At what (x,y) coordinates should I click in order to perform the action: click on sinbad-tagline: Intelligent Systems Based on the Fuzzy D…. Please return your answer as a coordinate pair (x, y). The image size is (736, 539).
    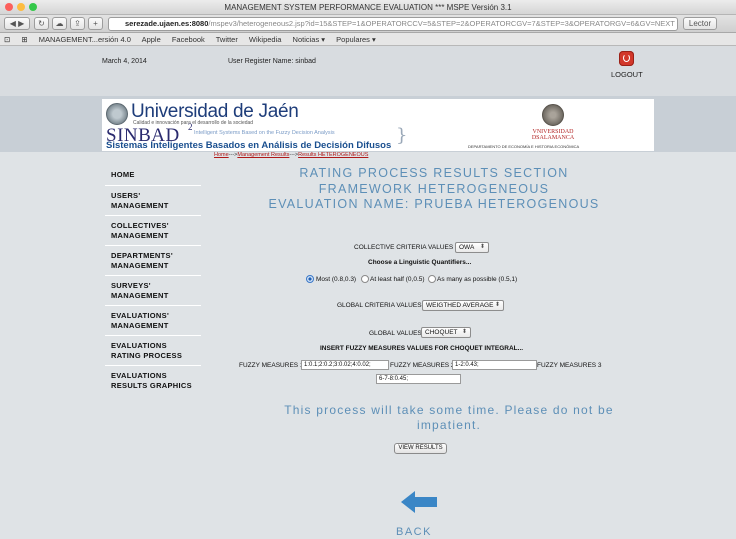
    Looking at the image, I should click on (264, 133).